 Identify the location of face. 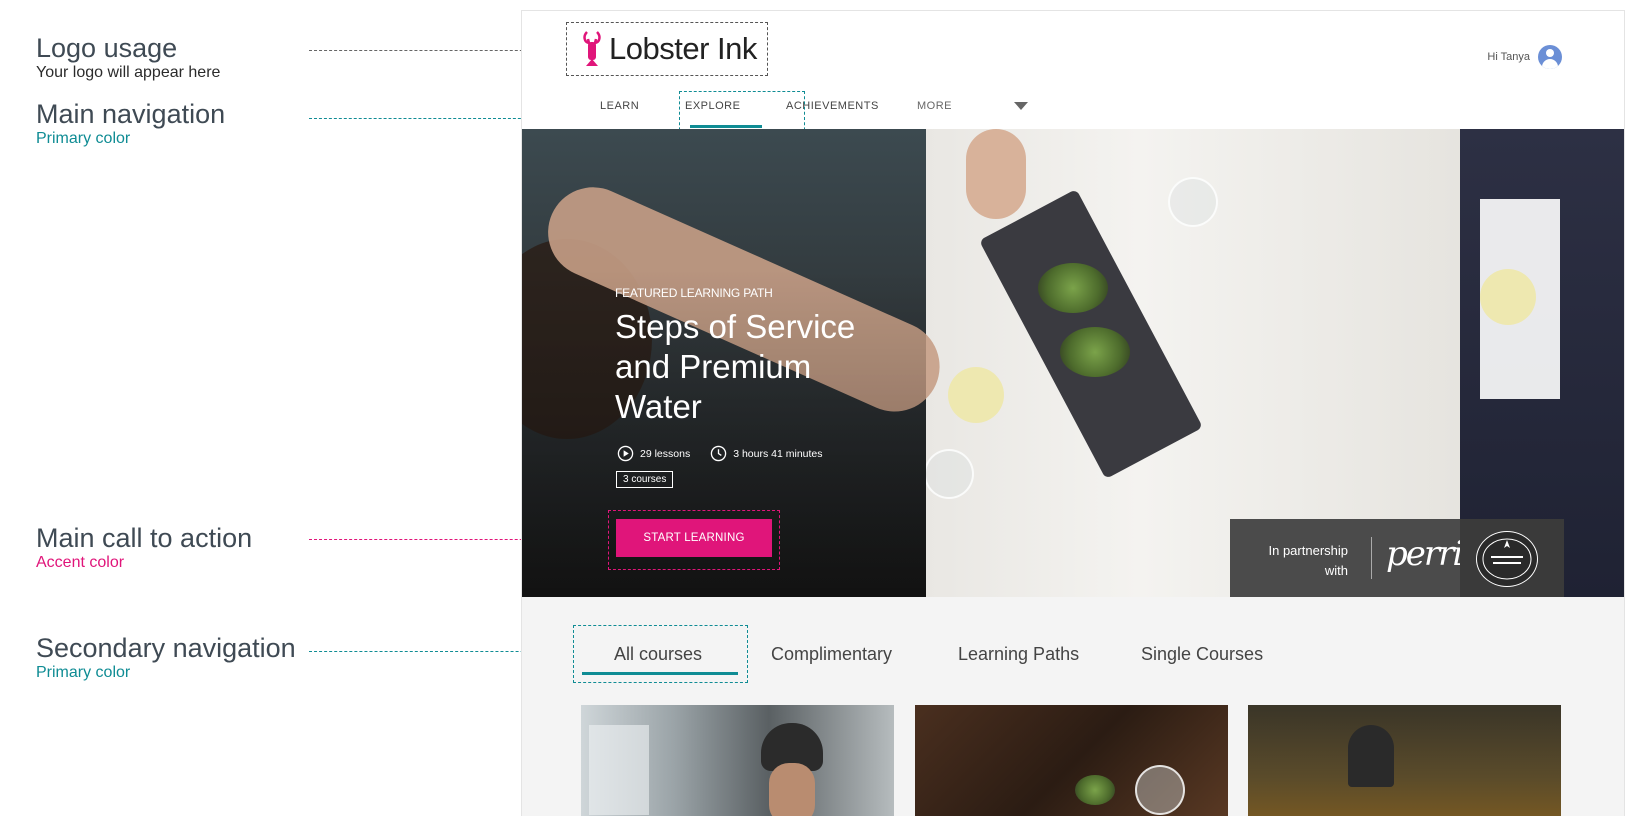
(792, 789).